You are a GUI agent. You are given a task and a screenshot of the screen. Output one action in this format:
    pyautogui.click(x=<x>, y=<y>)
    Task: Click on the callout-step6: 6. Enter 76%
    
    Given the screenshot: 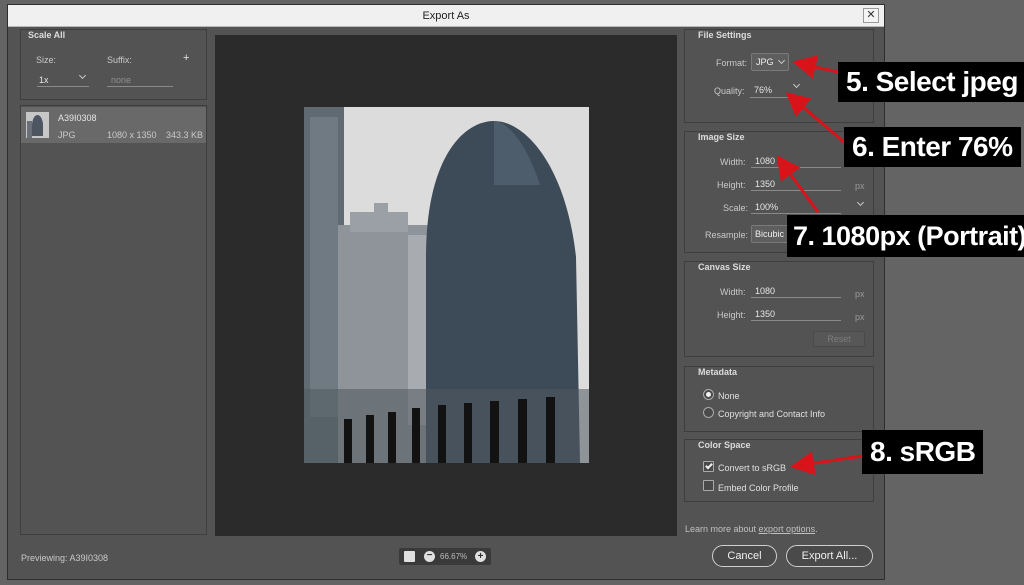 What is the action you would take?
    pyautogui.click(x=932, y=147)
    